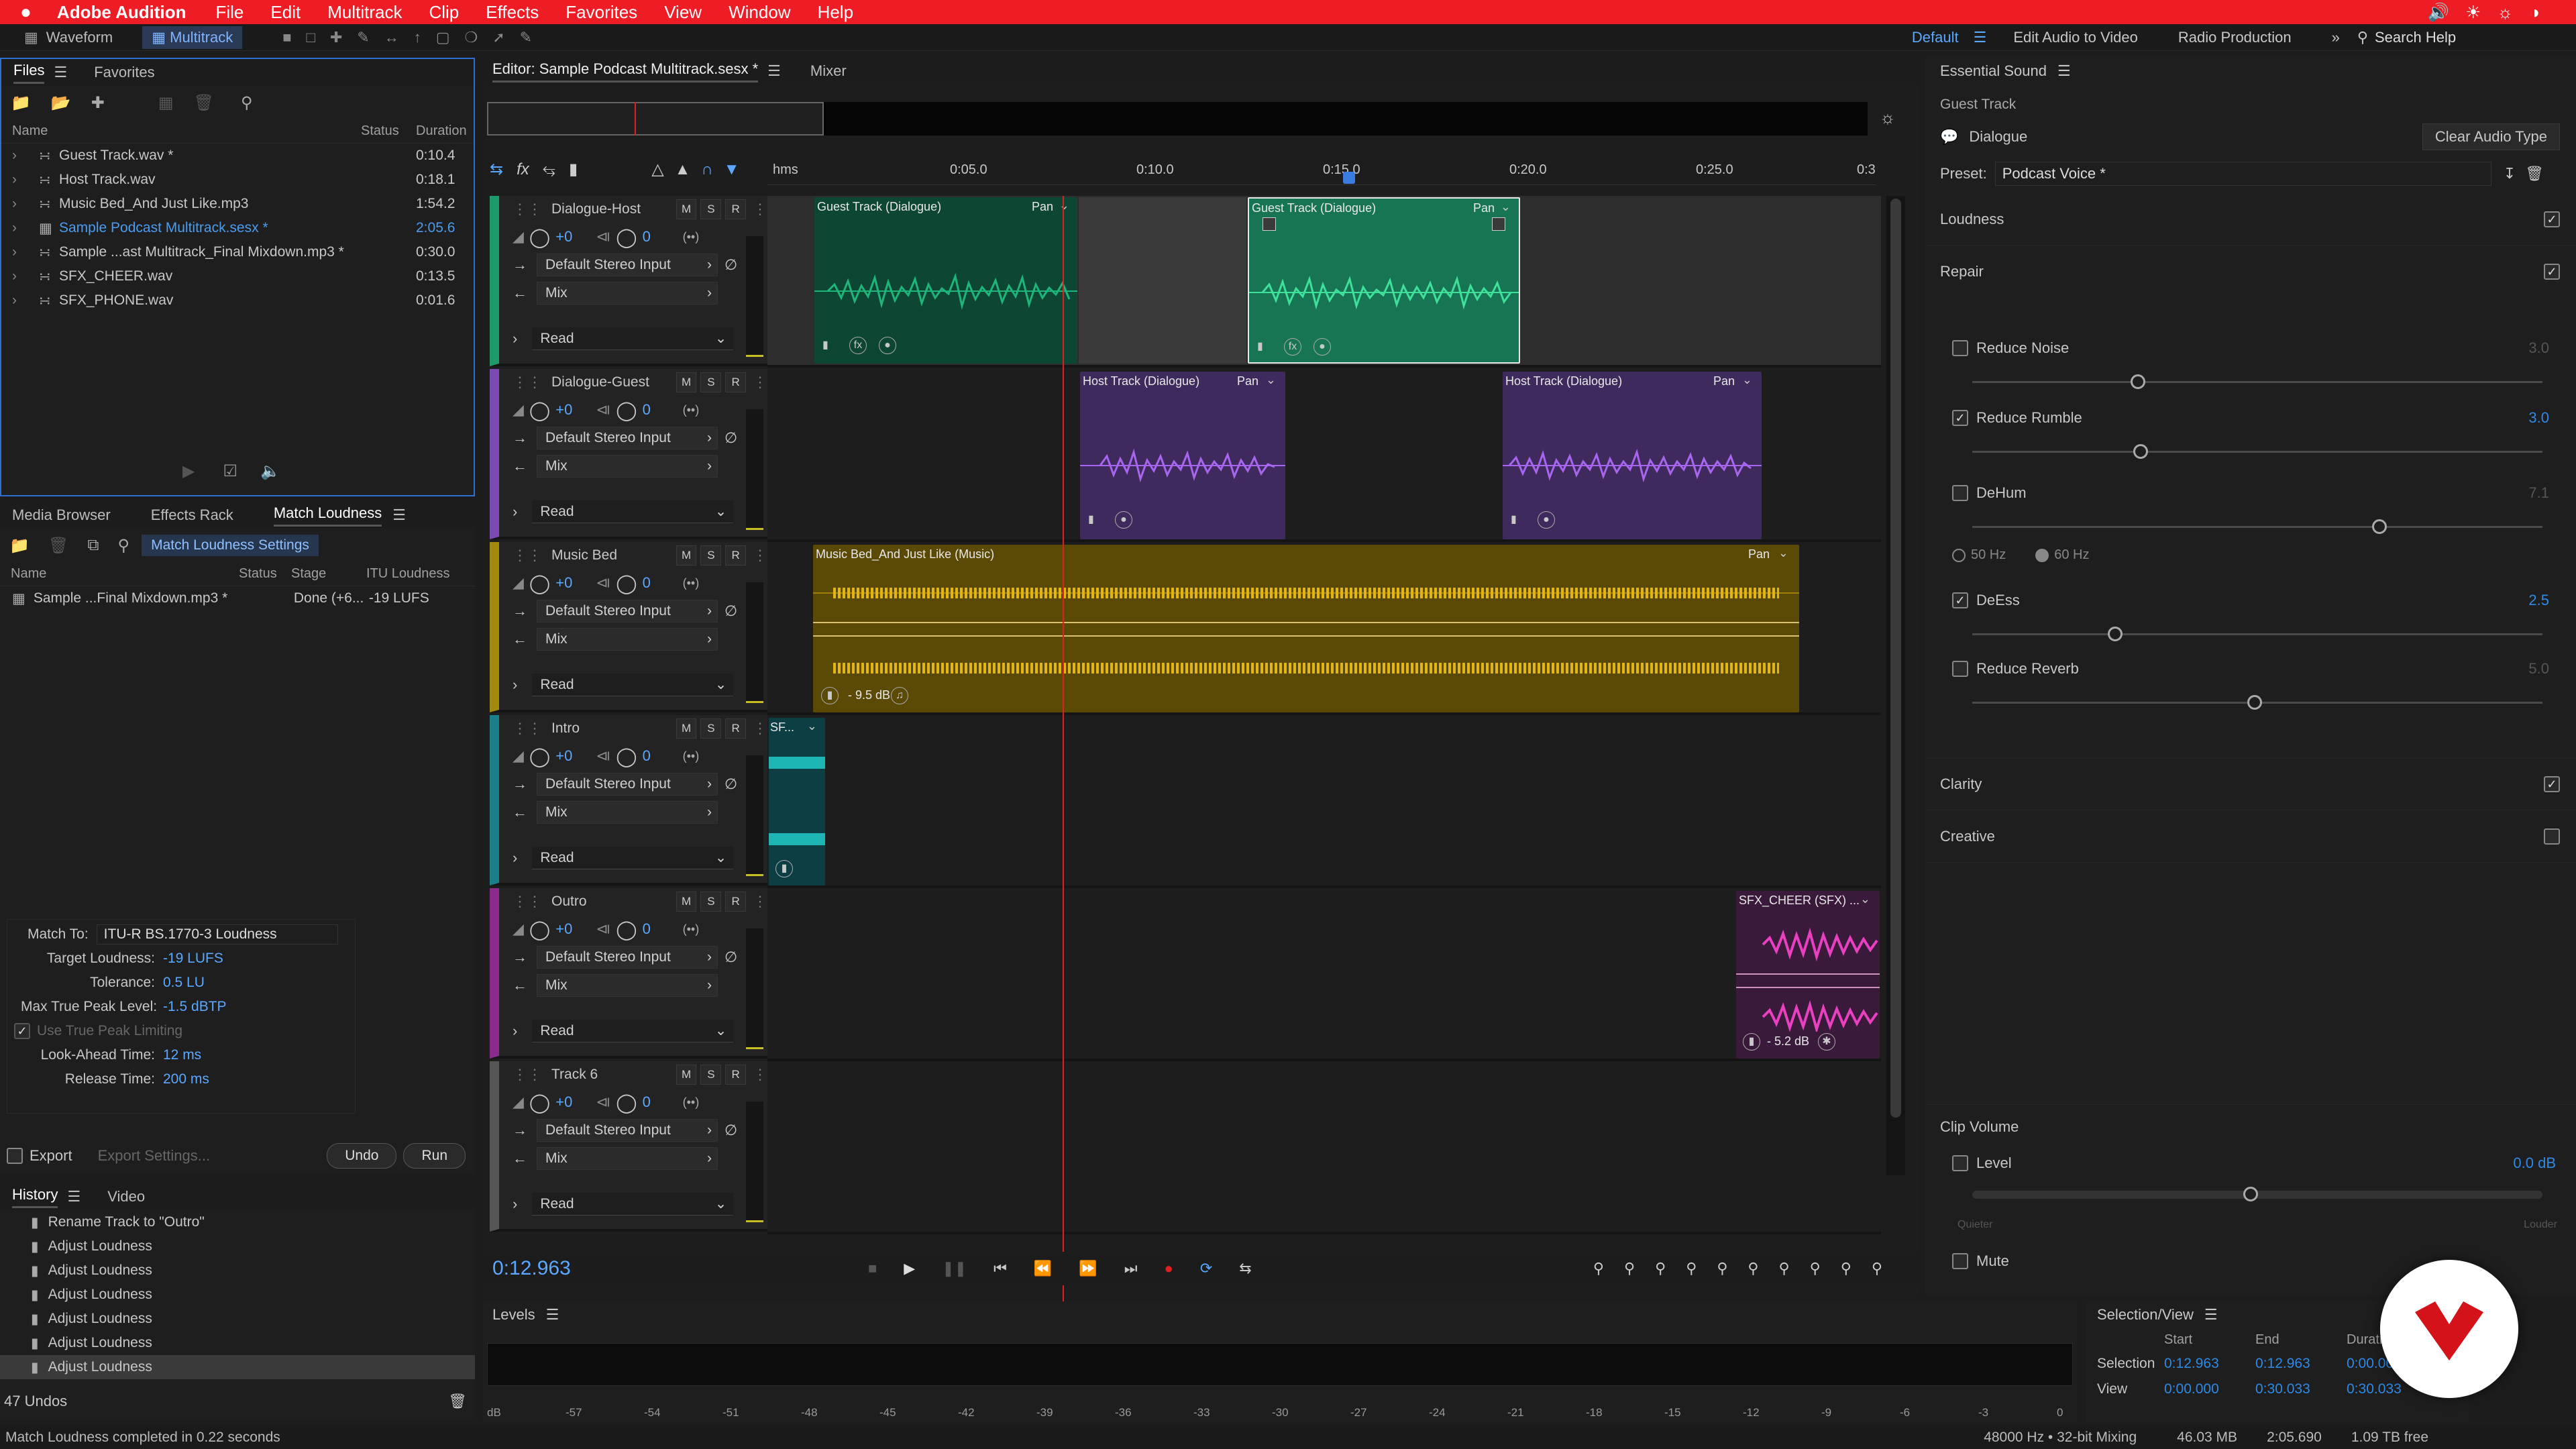 This screenshot has height=1449, width=2576. I want to click on clear-audio-type-button: Clear Audio Type, so click(2491, 136).